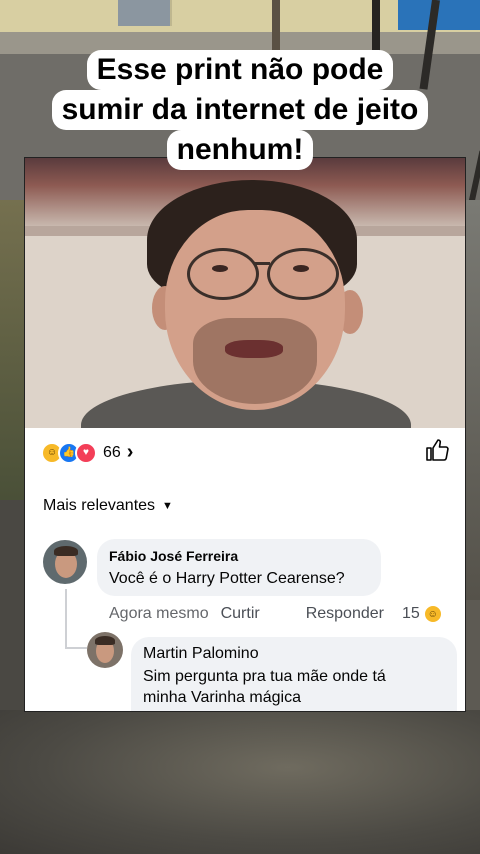  What do you see at coordinates (376, 28) in the screenshot?
I see `fence-bar` at bounding box center [376, 28].